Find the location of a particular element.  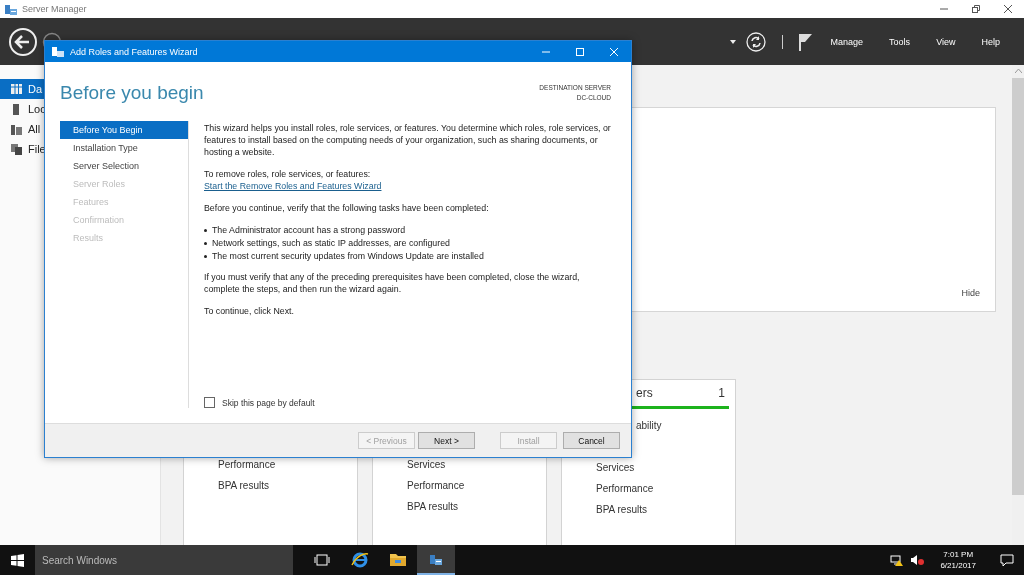

bullet-text: The Administrator account has a strong password is located at coordinates (309, 230).